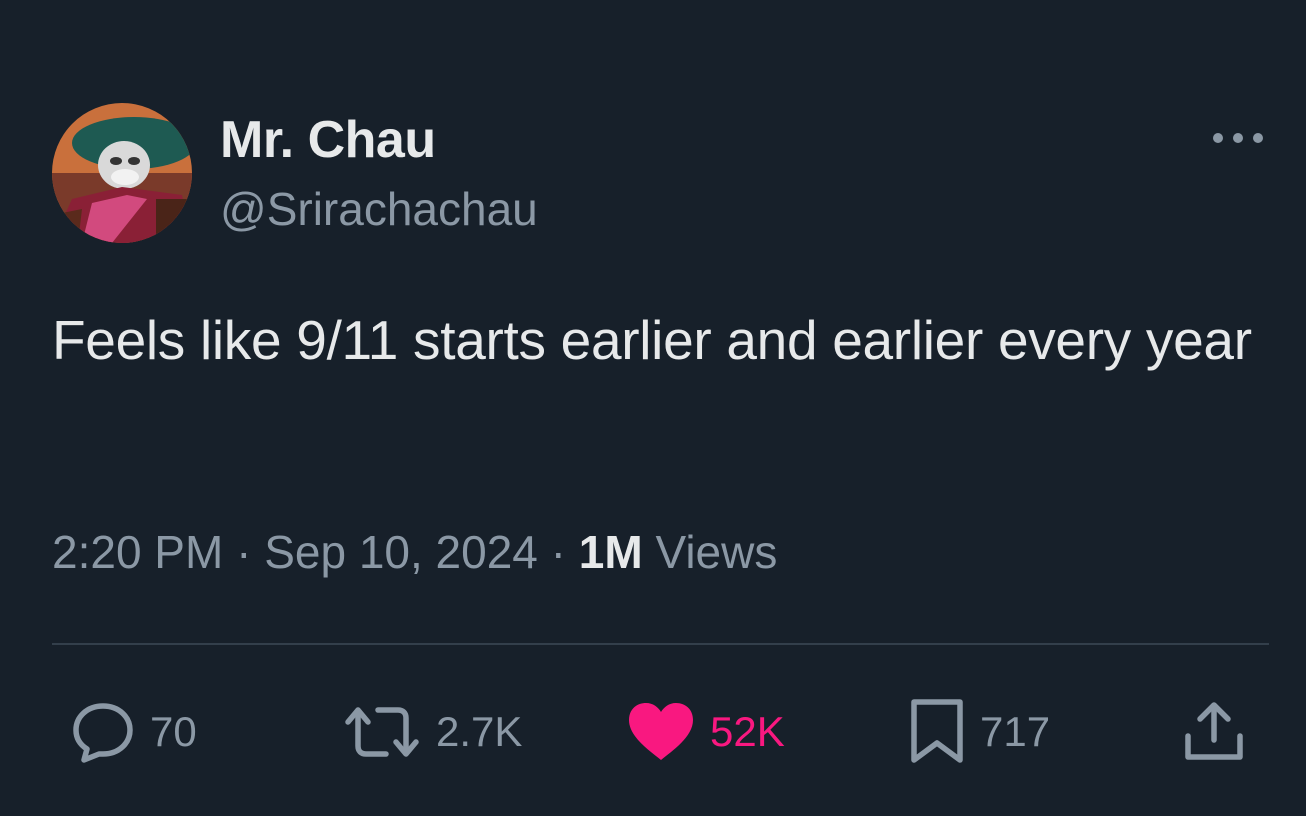 This screenshot has width=1306, height=816. I want to click on share-icon, so click(1214, 731).